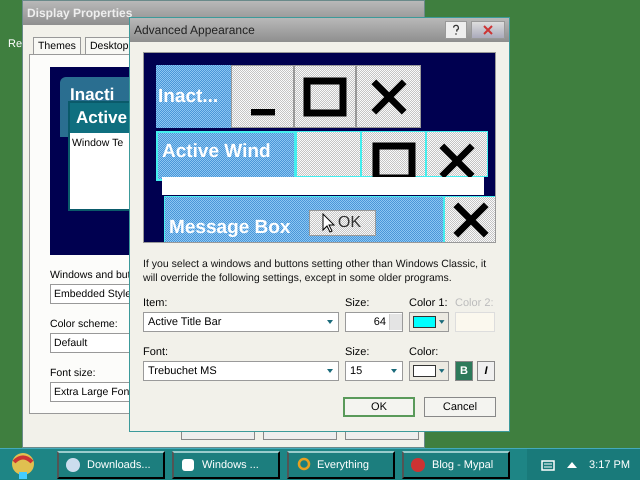 Image resolution: width=640 pixels, height=480 pixels. I want to click on style-toggle: B, so click(464, 371).